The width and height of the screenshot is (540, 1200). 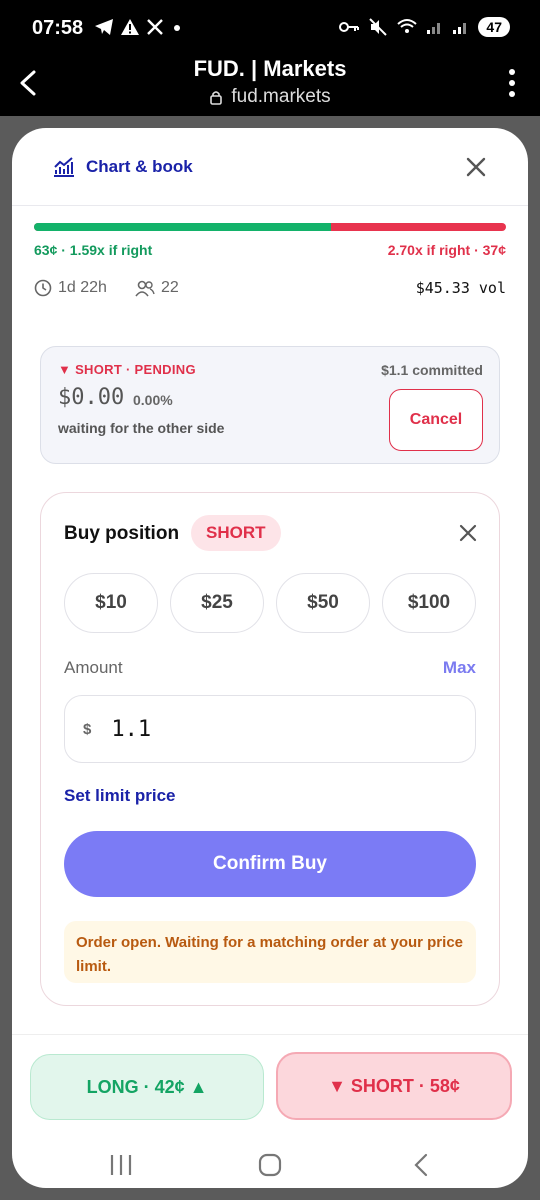 I want to click on position-pnl-pct: 0.00%, so click(x=153, y=400).